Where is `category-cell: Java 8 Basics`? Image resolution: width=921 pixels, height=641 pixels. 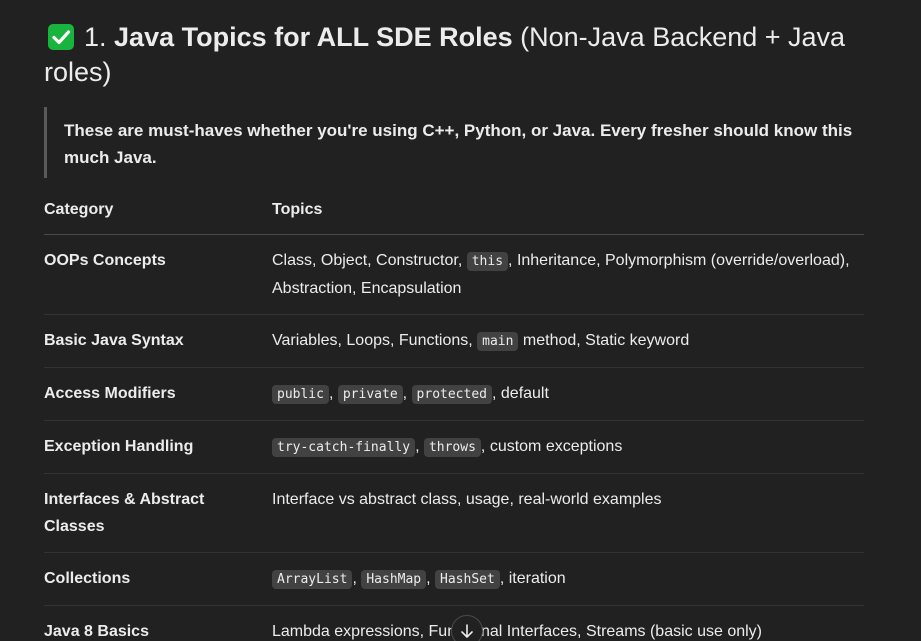
category-cell: Java 8 Basics is located at coordinates (158, 623).